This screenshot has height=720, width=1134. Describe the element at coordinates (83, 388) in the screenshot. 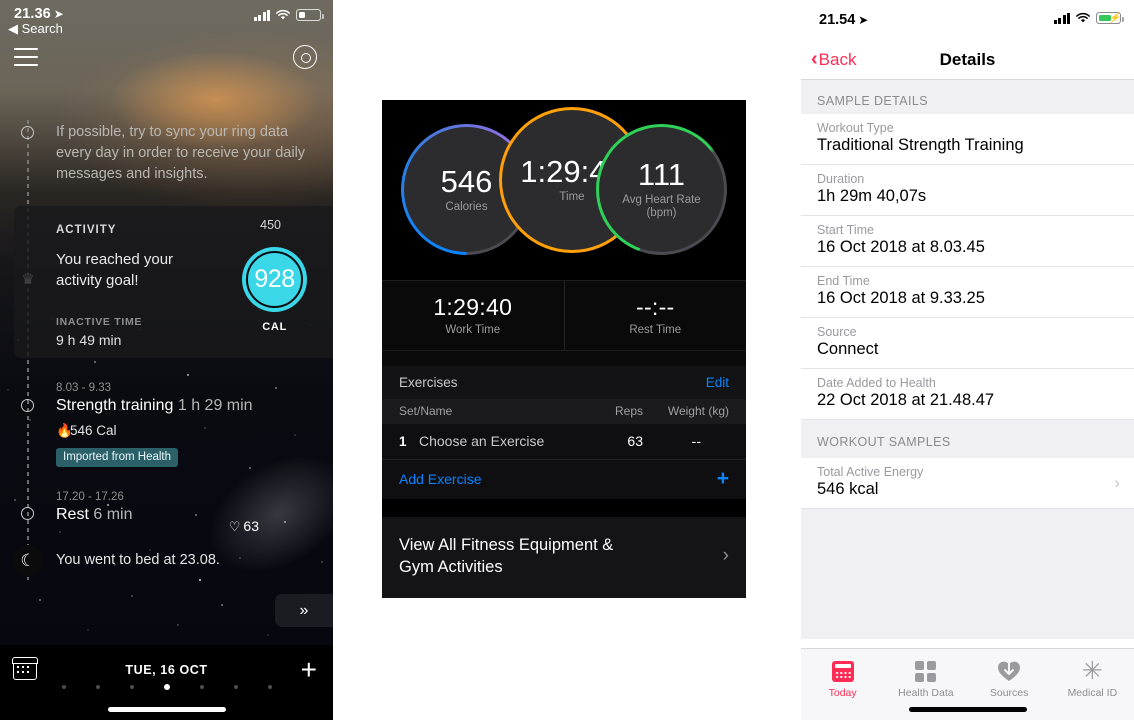

I see `event-time: 8.03 - 9.33` at that location.